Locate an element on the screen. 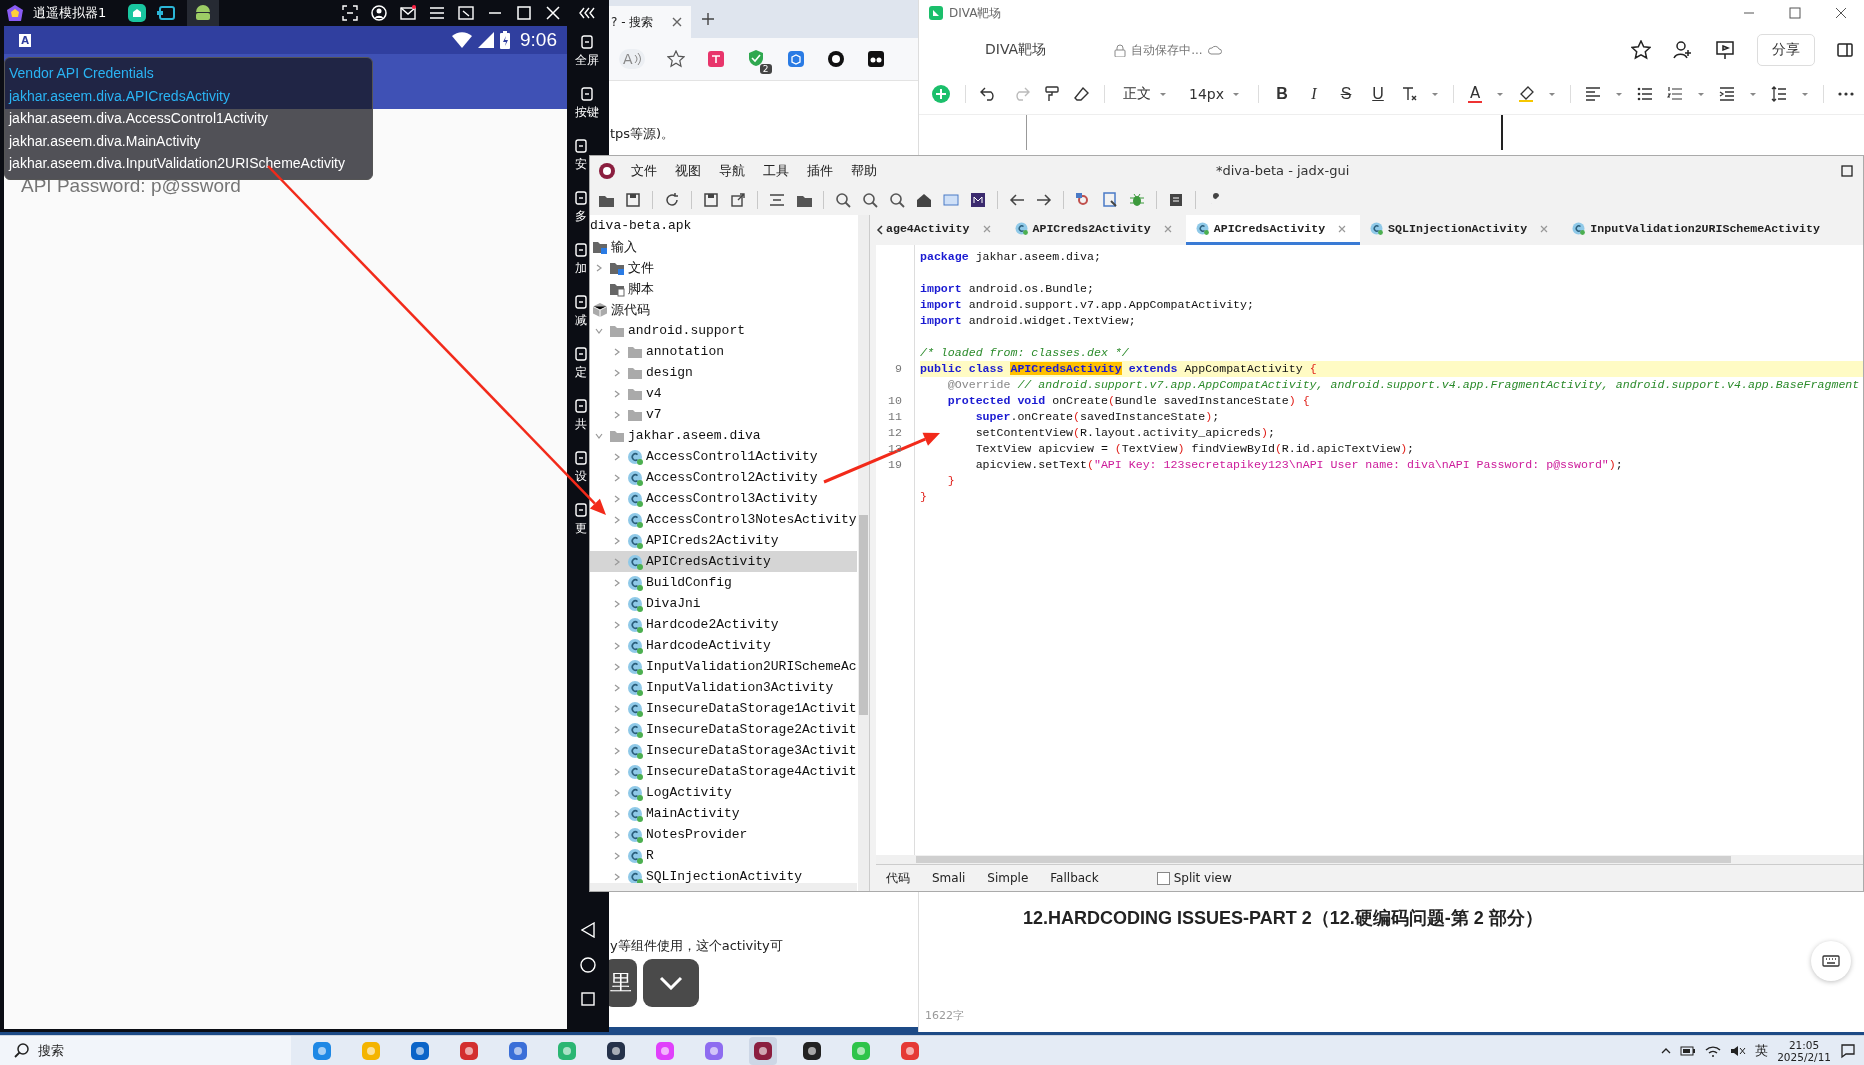  taskbar-app-icon is located at coordinates (763, 1050).